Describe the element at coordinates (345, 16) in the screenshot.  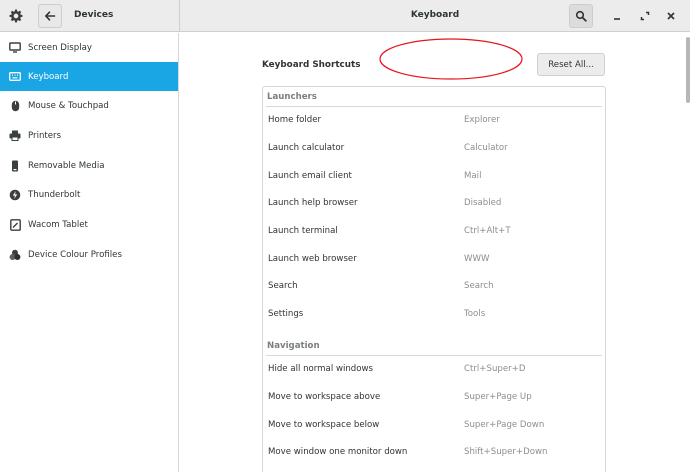
I see `header-bar: Devices Keyboard` at that location.